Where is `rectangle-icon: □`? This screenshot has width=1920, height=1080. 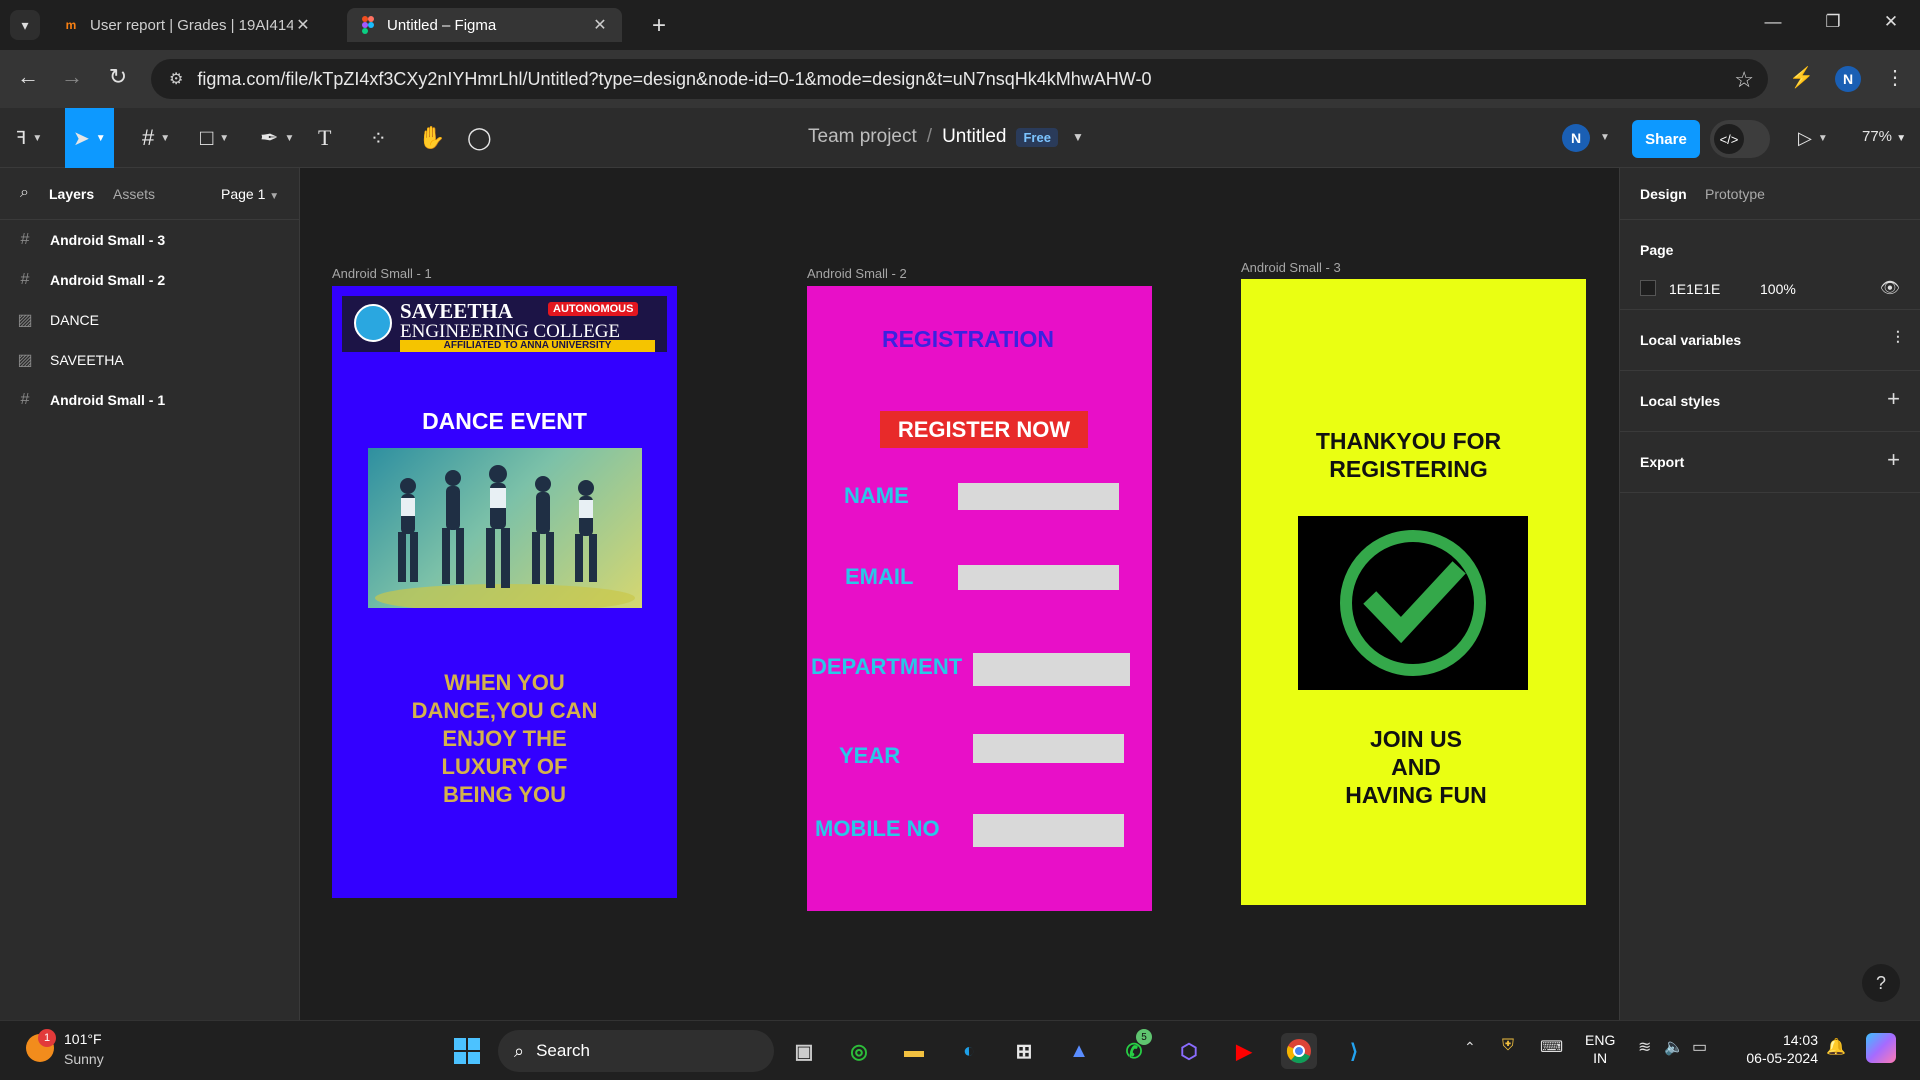
rectangle-icon: □ is located at coordinates (207, 137).